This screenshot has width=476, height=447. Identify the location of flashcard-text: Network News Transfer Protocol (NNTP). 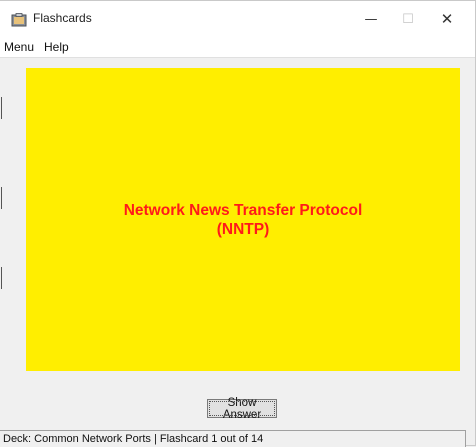
(243, 220).